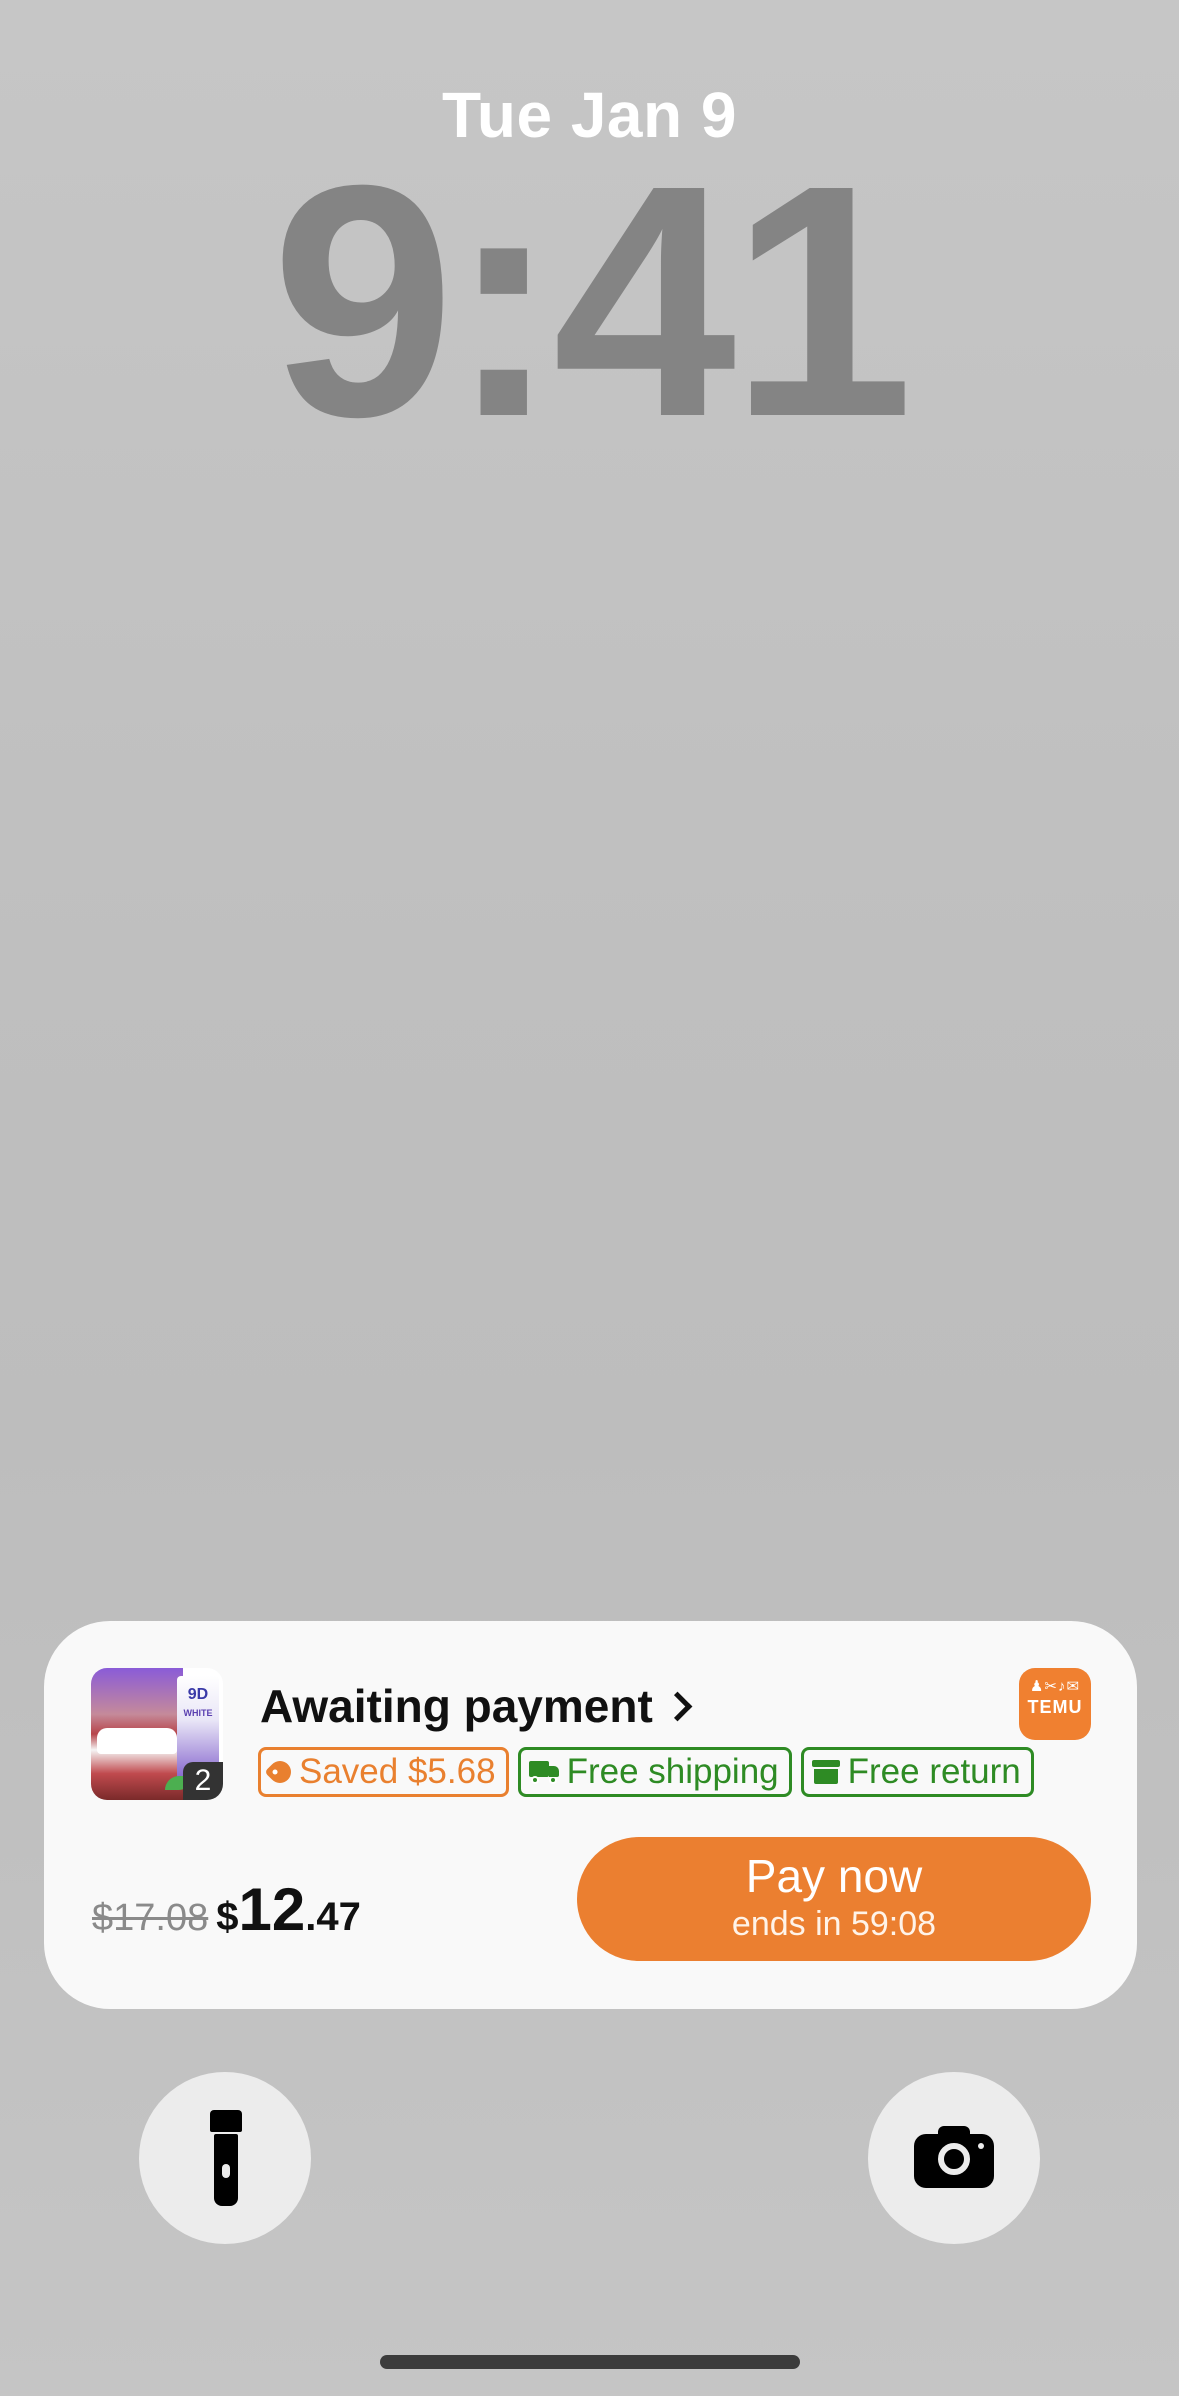 The image size is (1179, 2396). What do you see at coordinates (934, 1771) in the screenshot?
I see `free-return-chip-label: Free return` at bounding box center [934, 1771].